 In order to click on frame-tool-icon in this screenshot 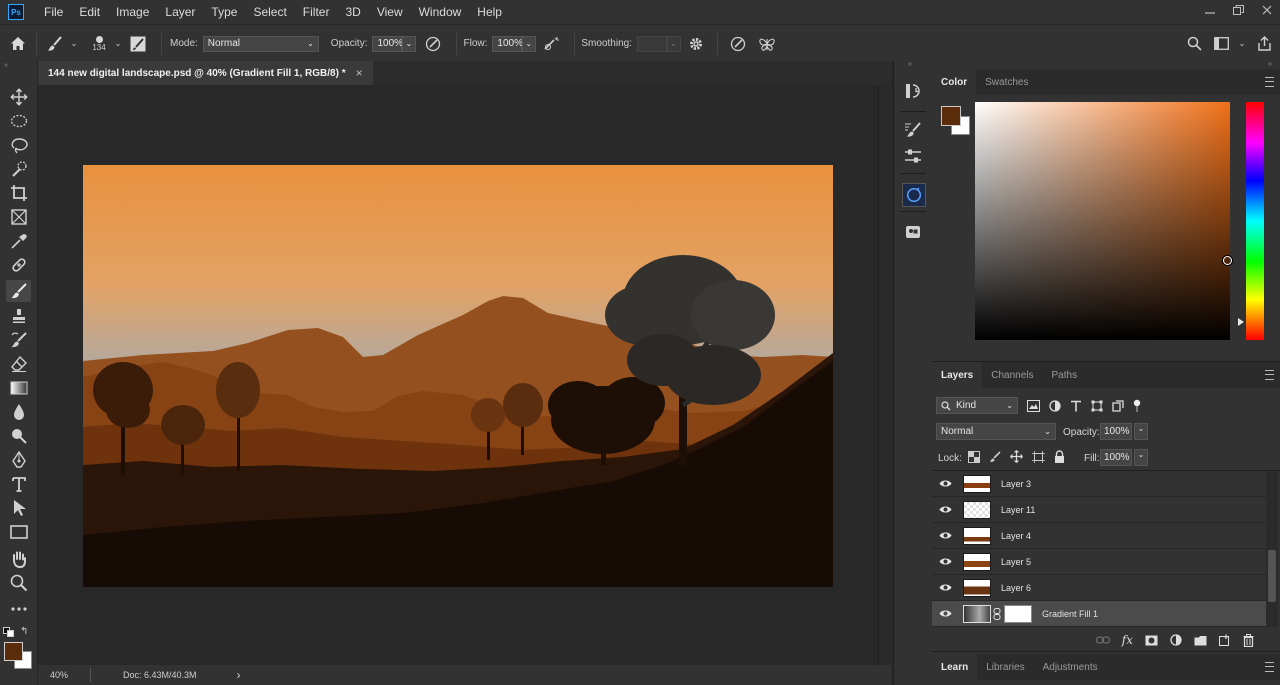, I will do `click(18, 217)`.